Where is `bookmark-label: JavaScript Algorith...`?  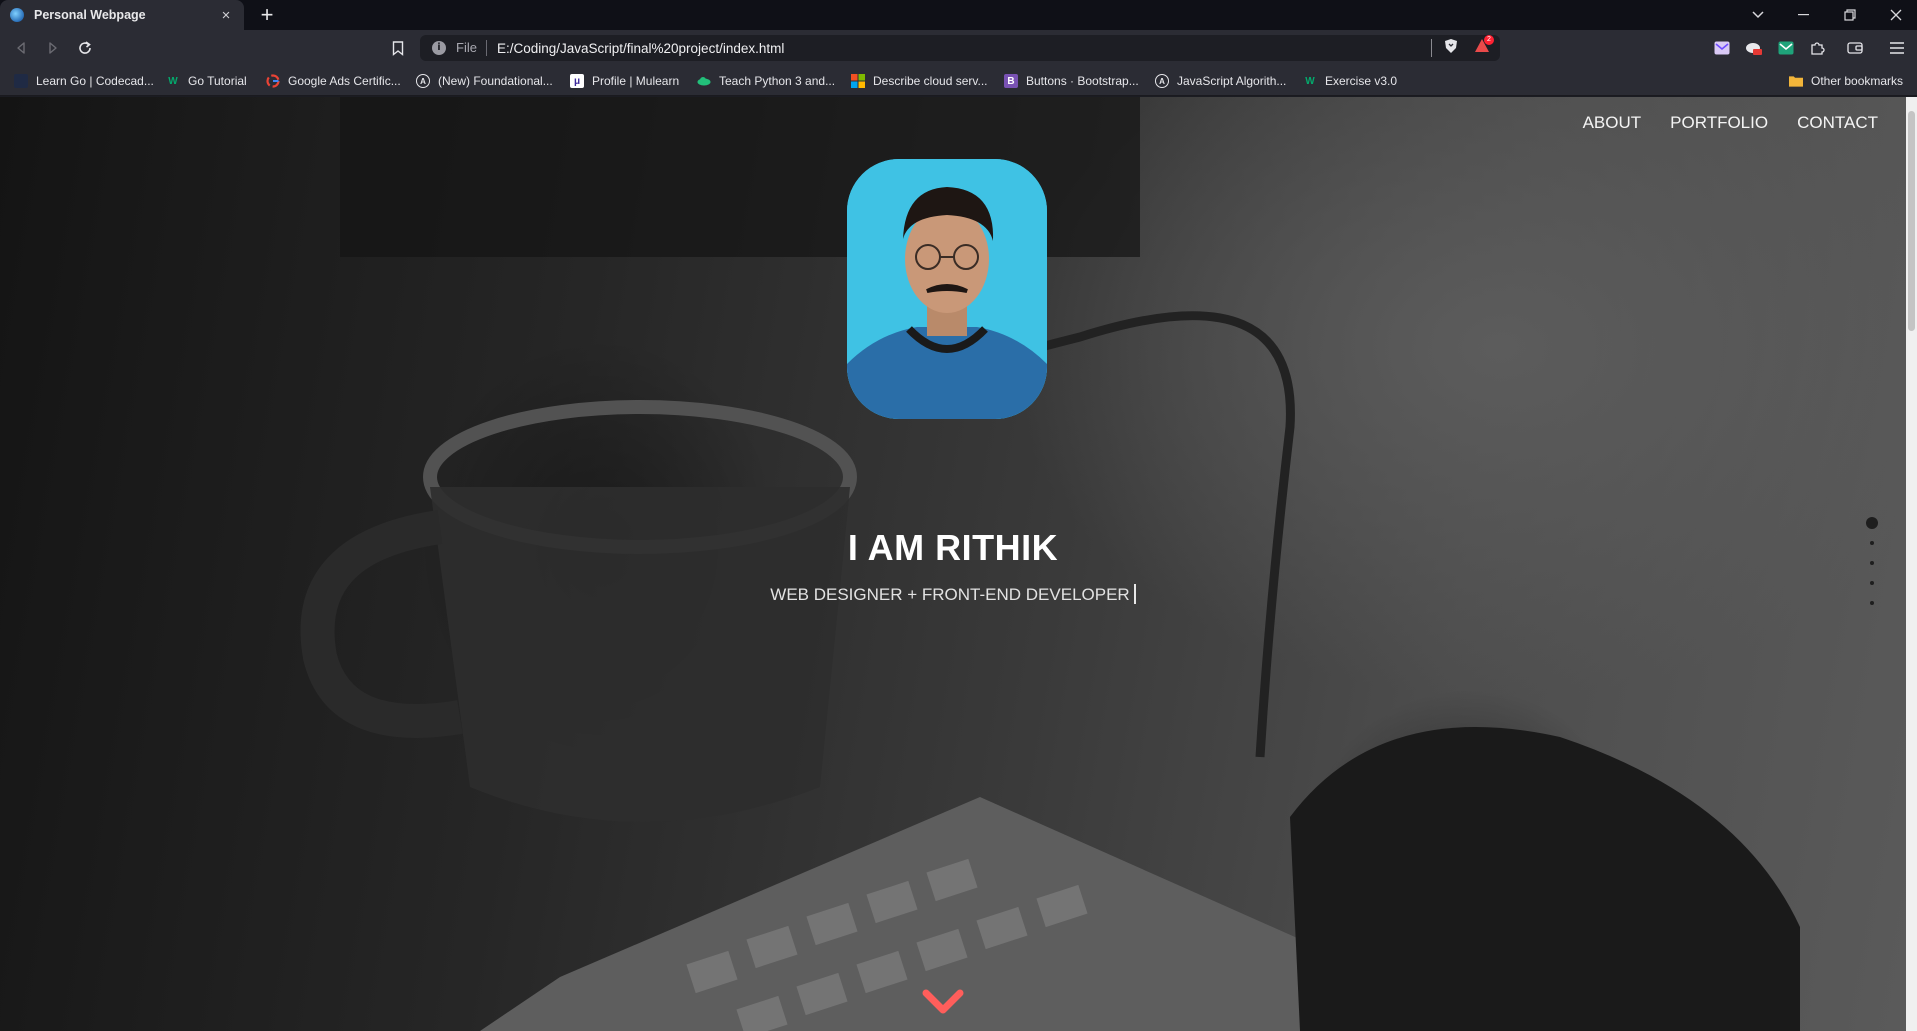
bookmark-label: JavaScript Algorith... is located at coordinates (1232, 81).